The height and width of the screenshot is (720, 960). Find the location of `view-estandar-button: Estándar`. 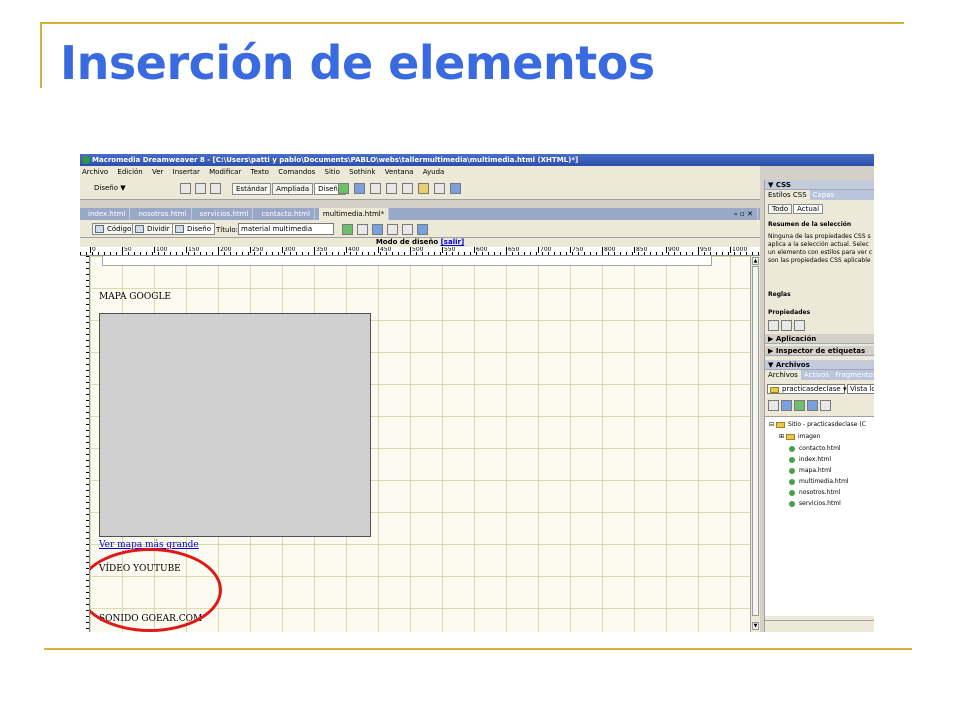

view-estandar-button: Estándar is located at coordinates (252, 189).